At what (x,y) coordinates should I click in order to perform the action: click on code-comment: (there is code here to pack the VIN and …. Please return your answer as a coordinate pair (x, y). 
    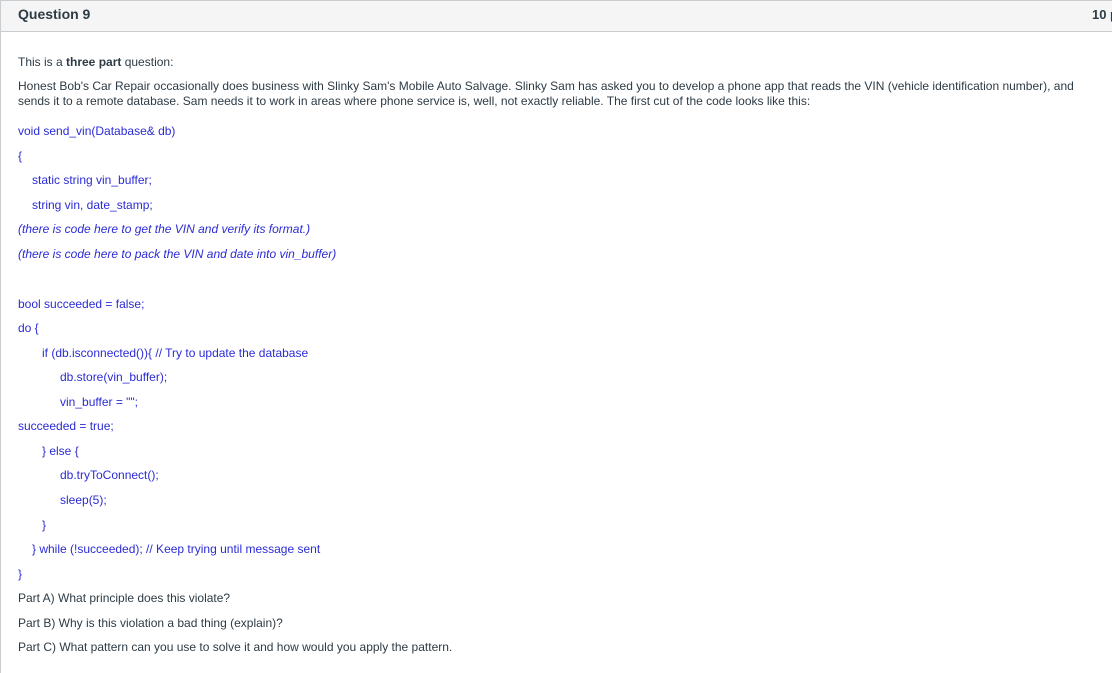
    Looking at the image, I should click on (177, 254).